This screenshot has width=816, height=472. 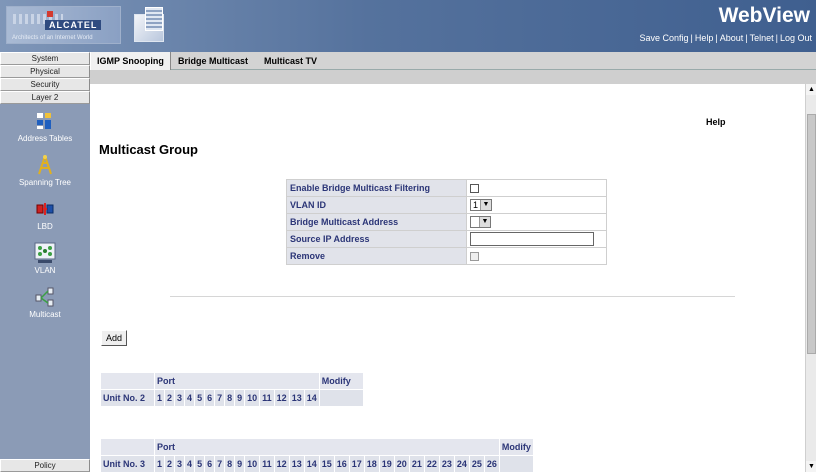 What do you see at coordinates (44, 297) in the screenshot?
I see `multicast-icon` at bounding box center [44, 297].